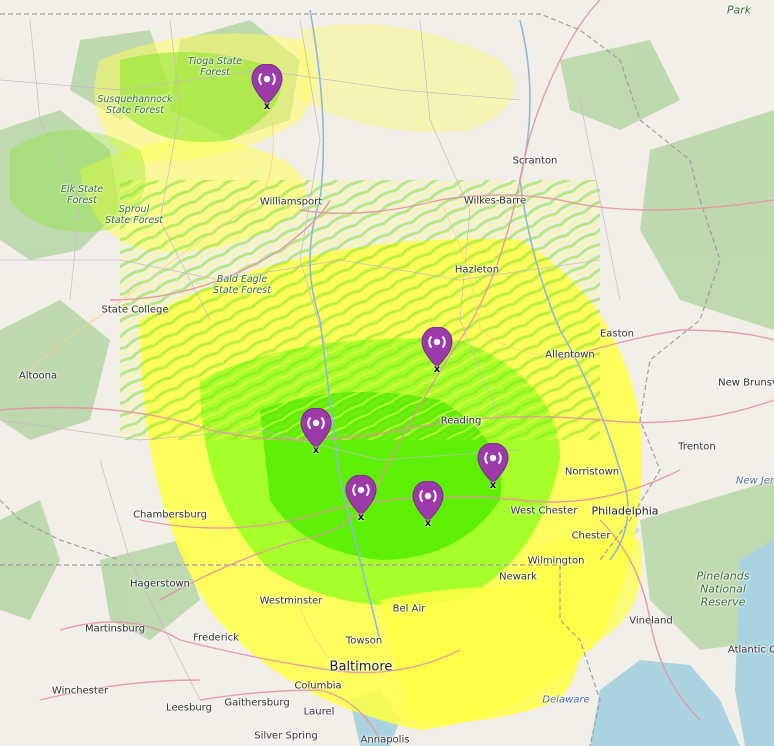 This screenshot has width=774, height=746. Describe the element at coordinates (385, 740) in the screenshot. I see `city-annapolis: Annapolis` at that location.